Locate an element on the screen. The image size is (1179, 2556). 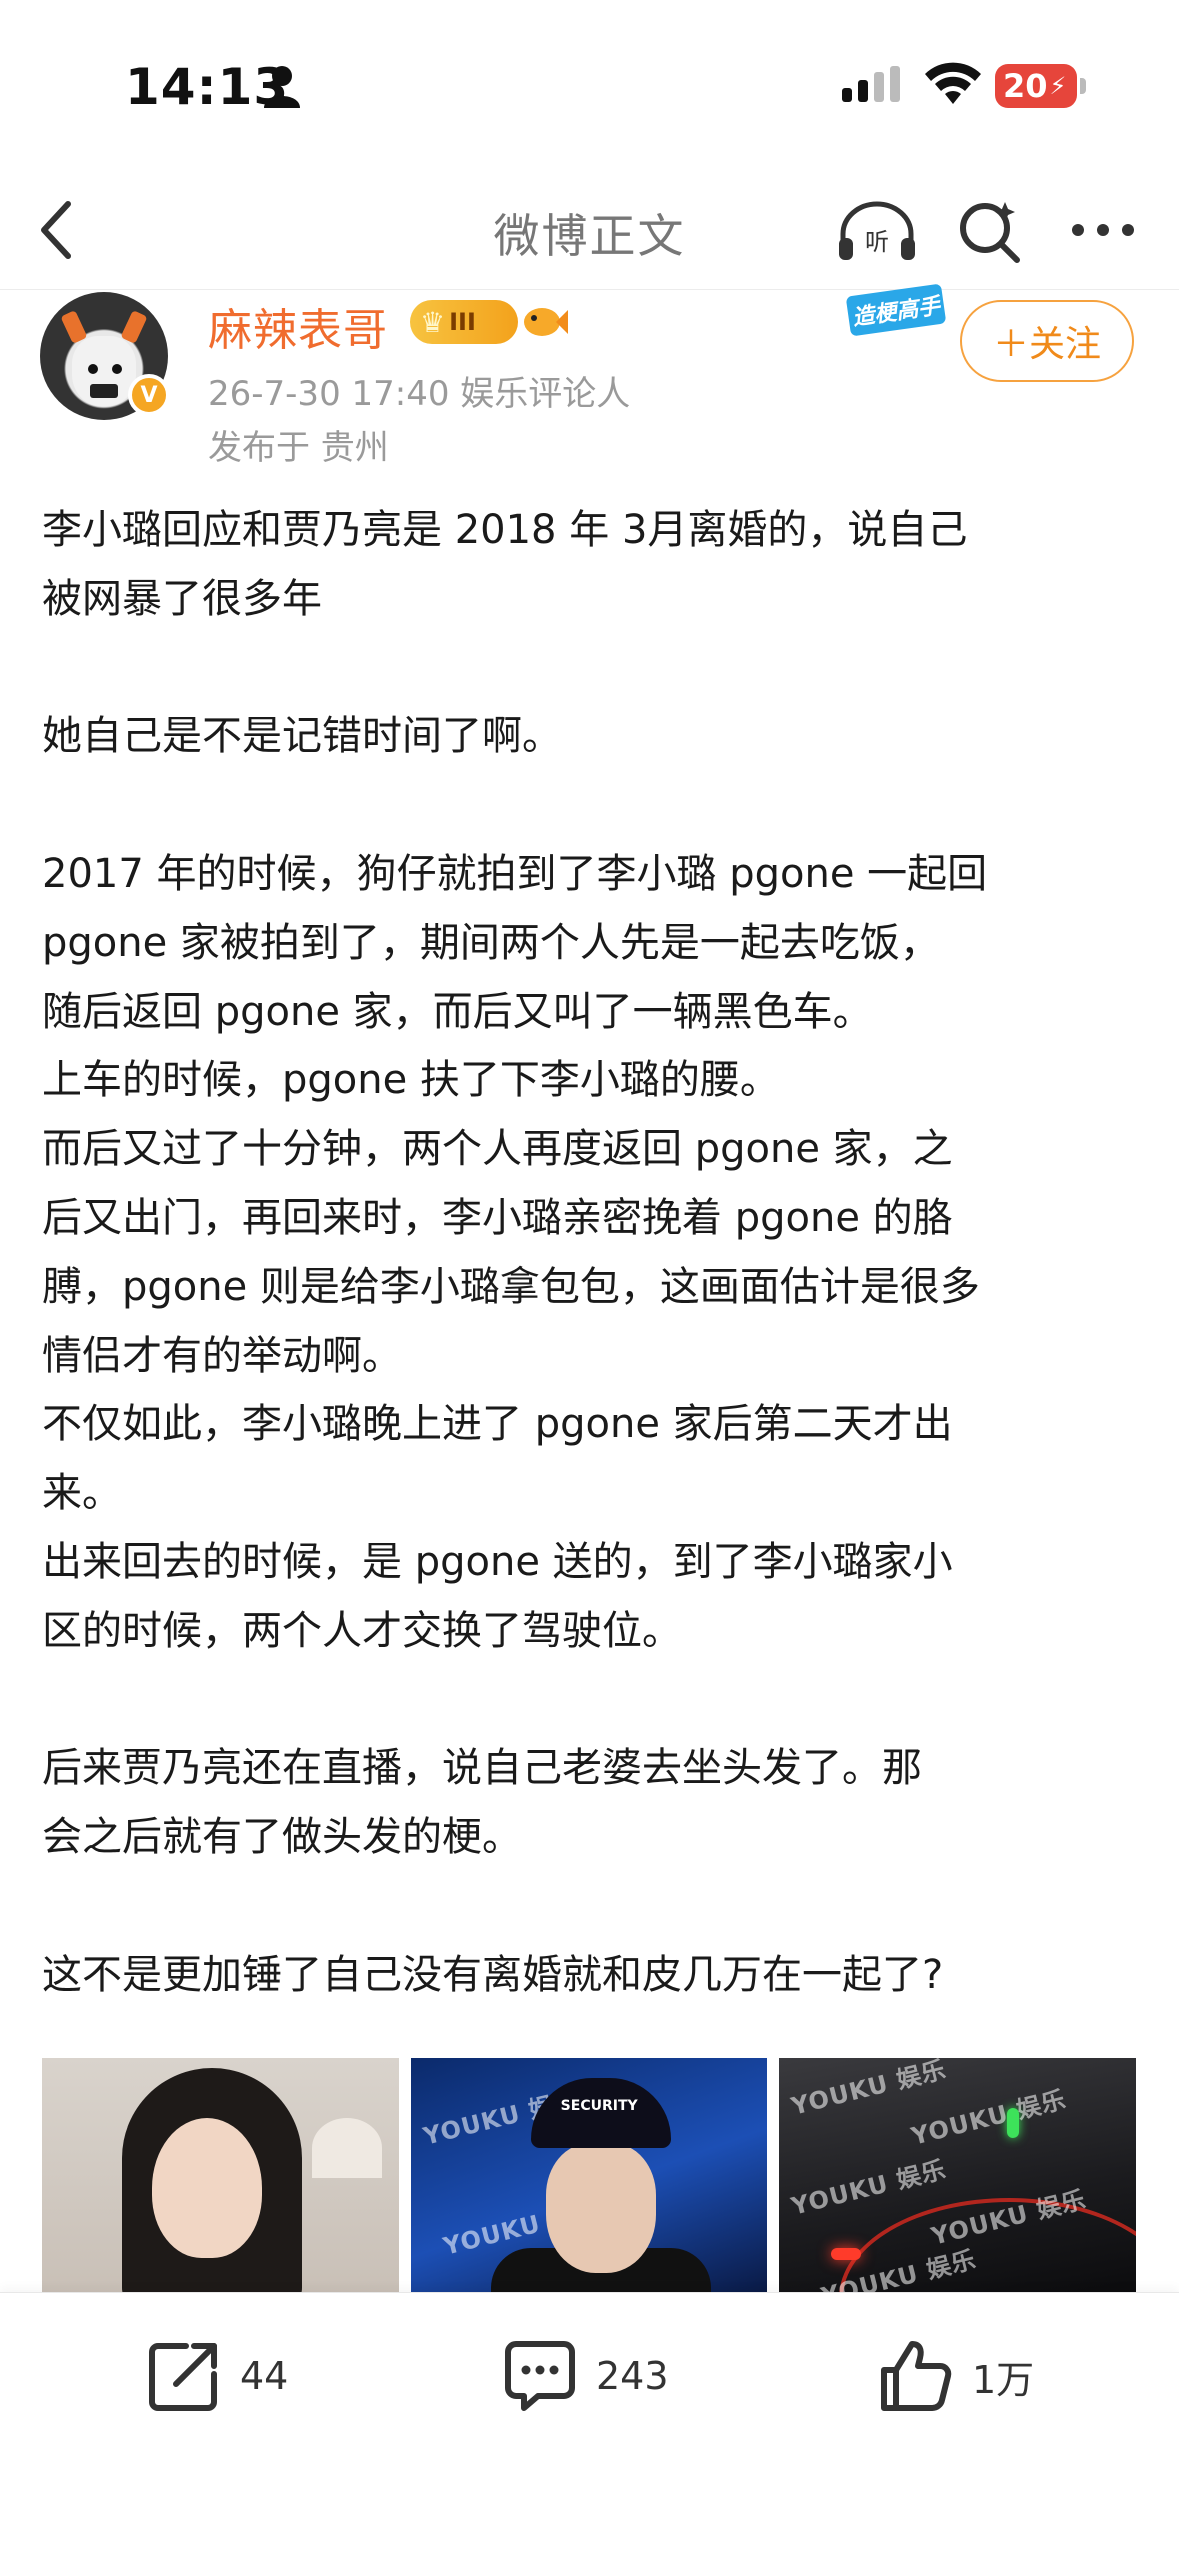
thumbs-up-icon is located at coordinates (916, 2376).